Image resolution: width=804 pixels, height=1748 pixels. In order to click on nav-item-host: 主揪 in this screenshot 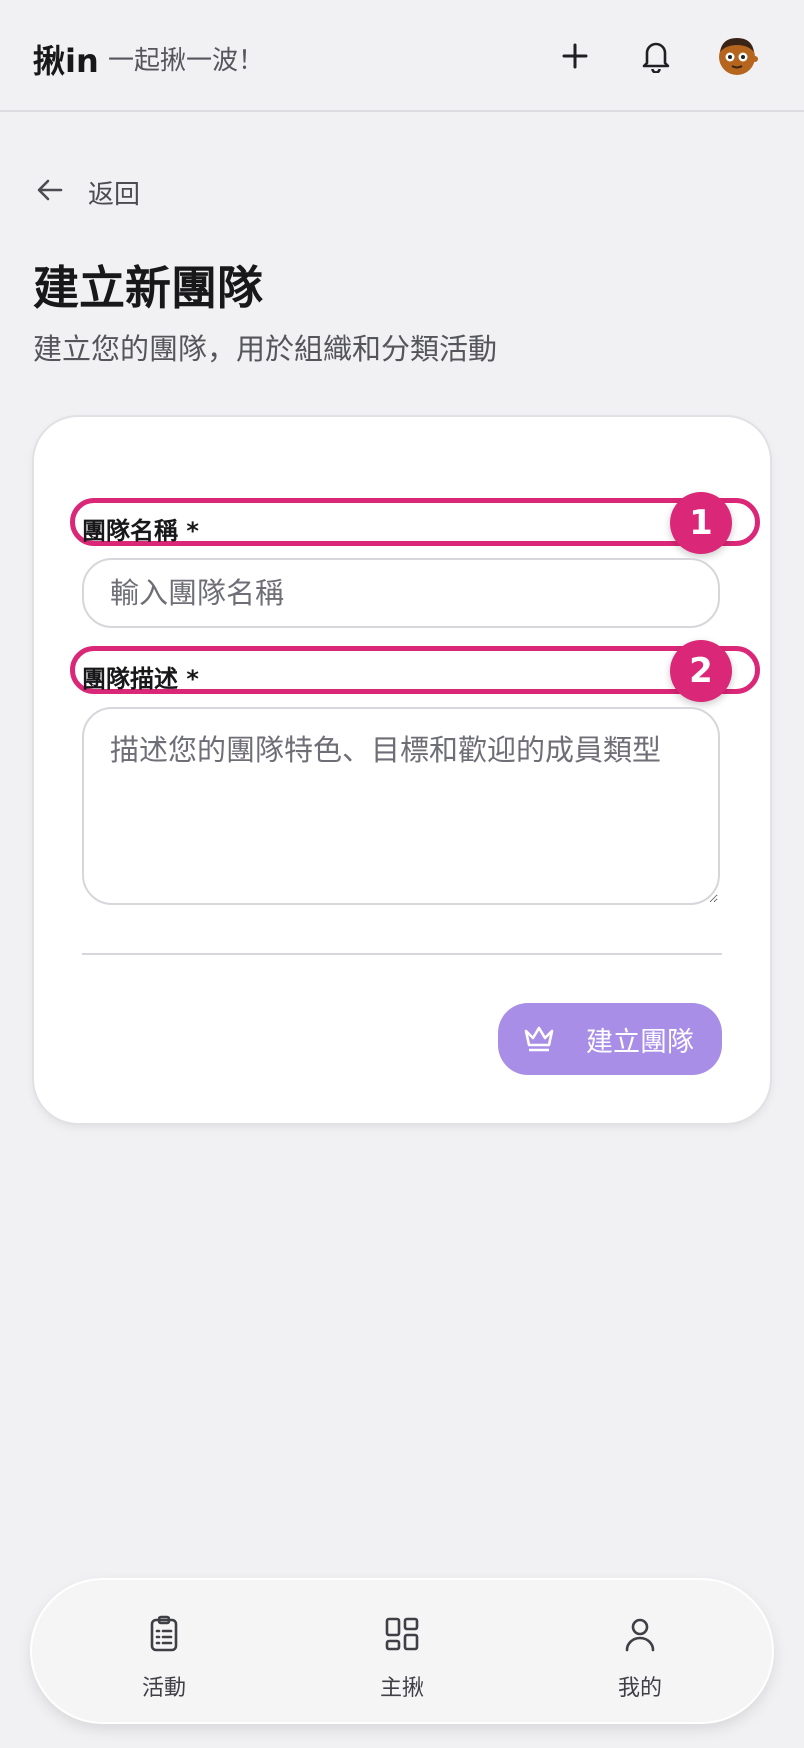, I will do `click(402, 1651)`.